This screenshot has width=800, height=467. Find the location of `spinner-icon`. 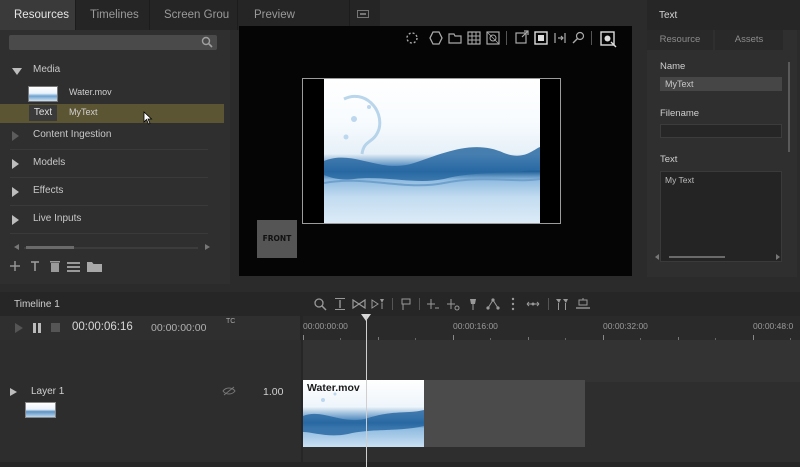

spinner-icon is located at coordinates (412, 38).